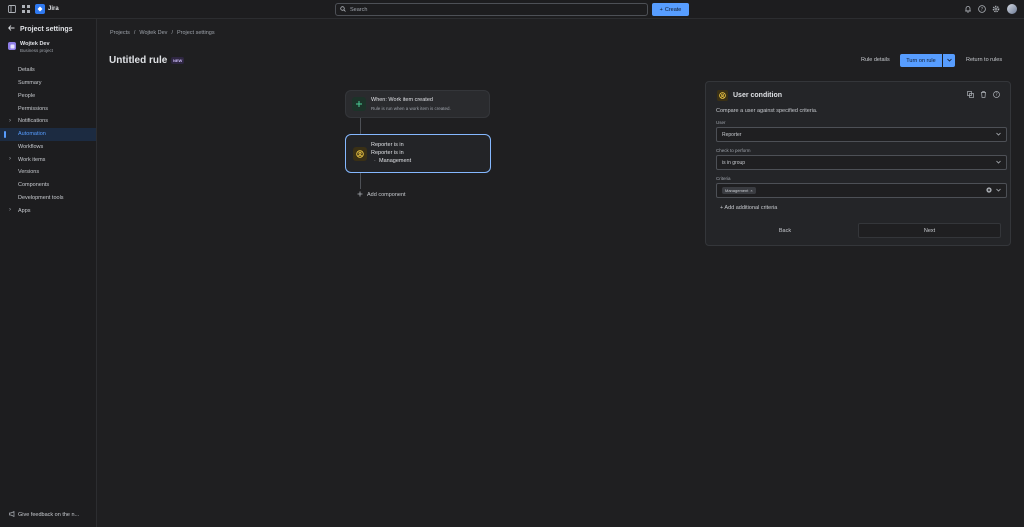  I want to click on sidebar-item-label: Workflows, so click(31, 146).